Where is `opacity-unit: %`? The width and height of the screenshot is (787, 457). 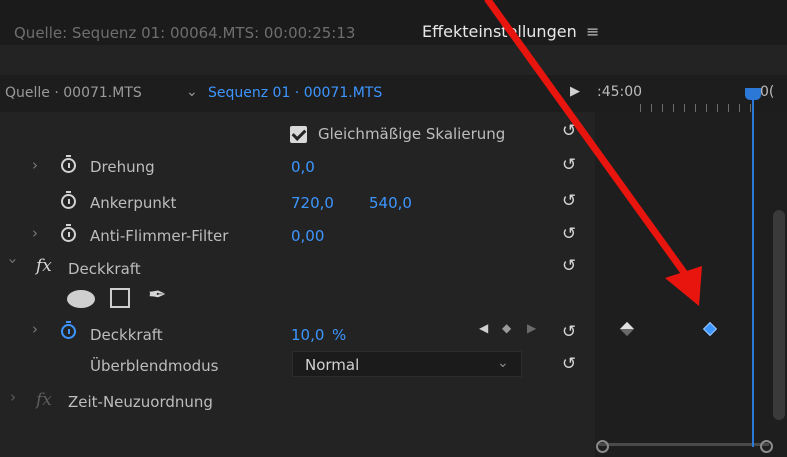
opacity-unit: % is located at coordinates (339, 335).